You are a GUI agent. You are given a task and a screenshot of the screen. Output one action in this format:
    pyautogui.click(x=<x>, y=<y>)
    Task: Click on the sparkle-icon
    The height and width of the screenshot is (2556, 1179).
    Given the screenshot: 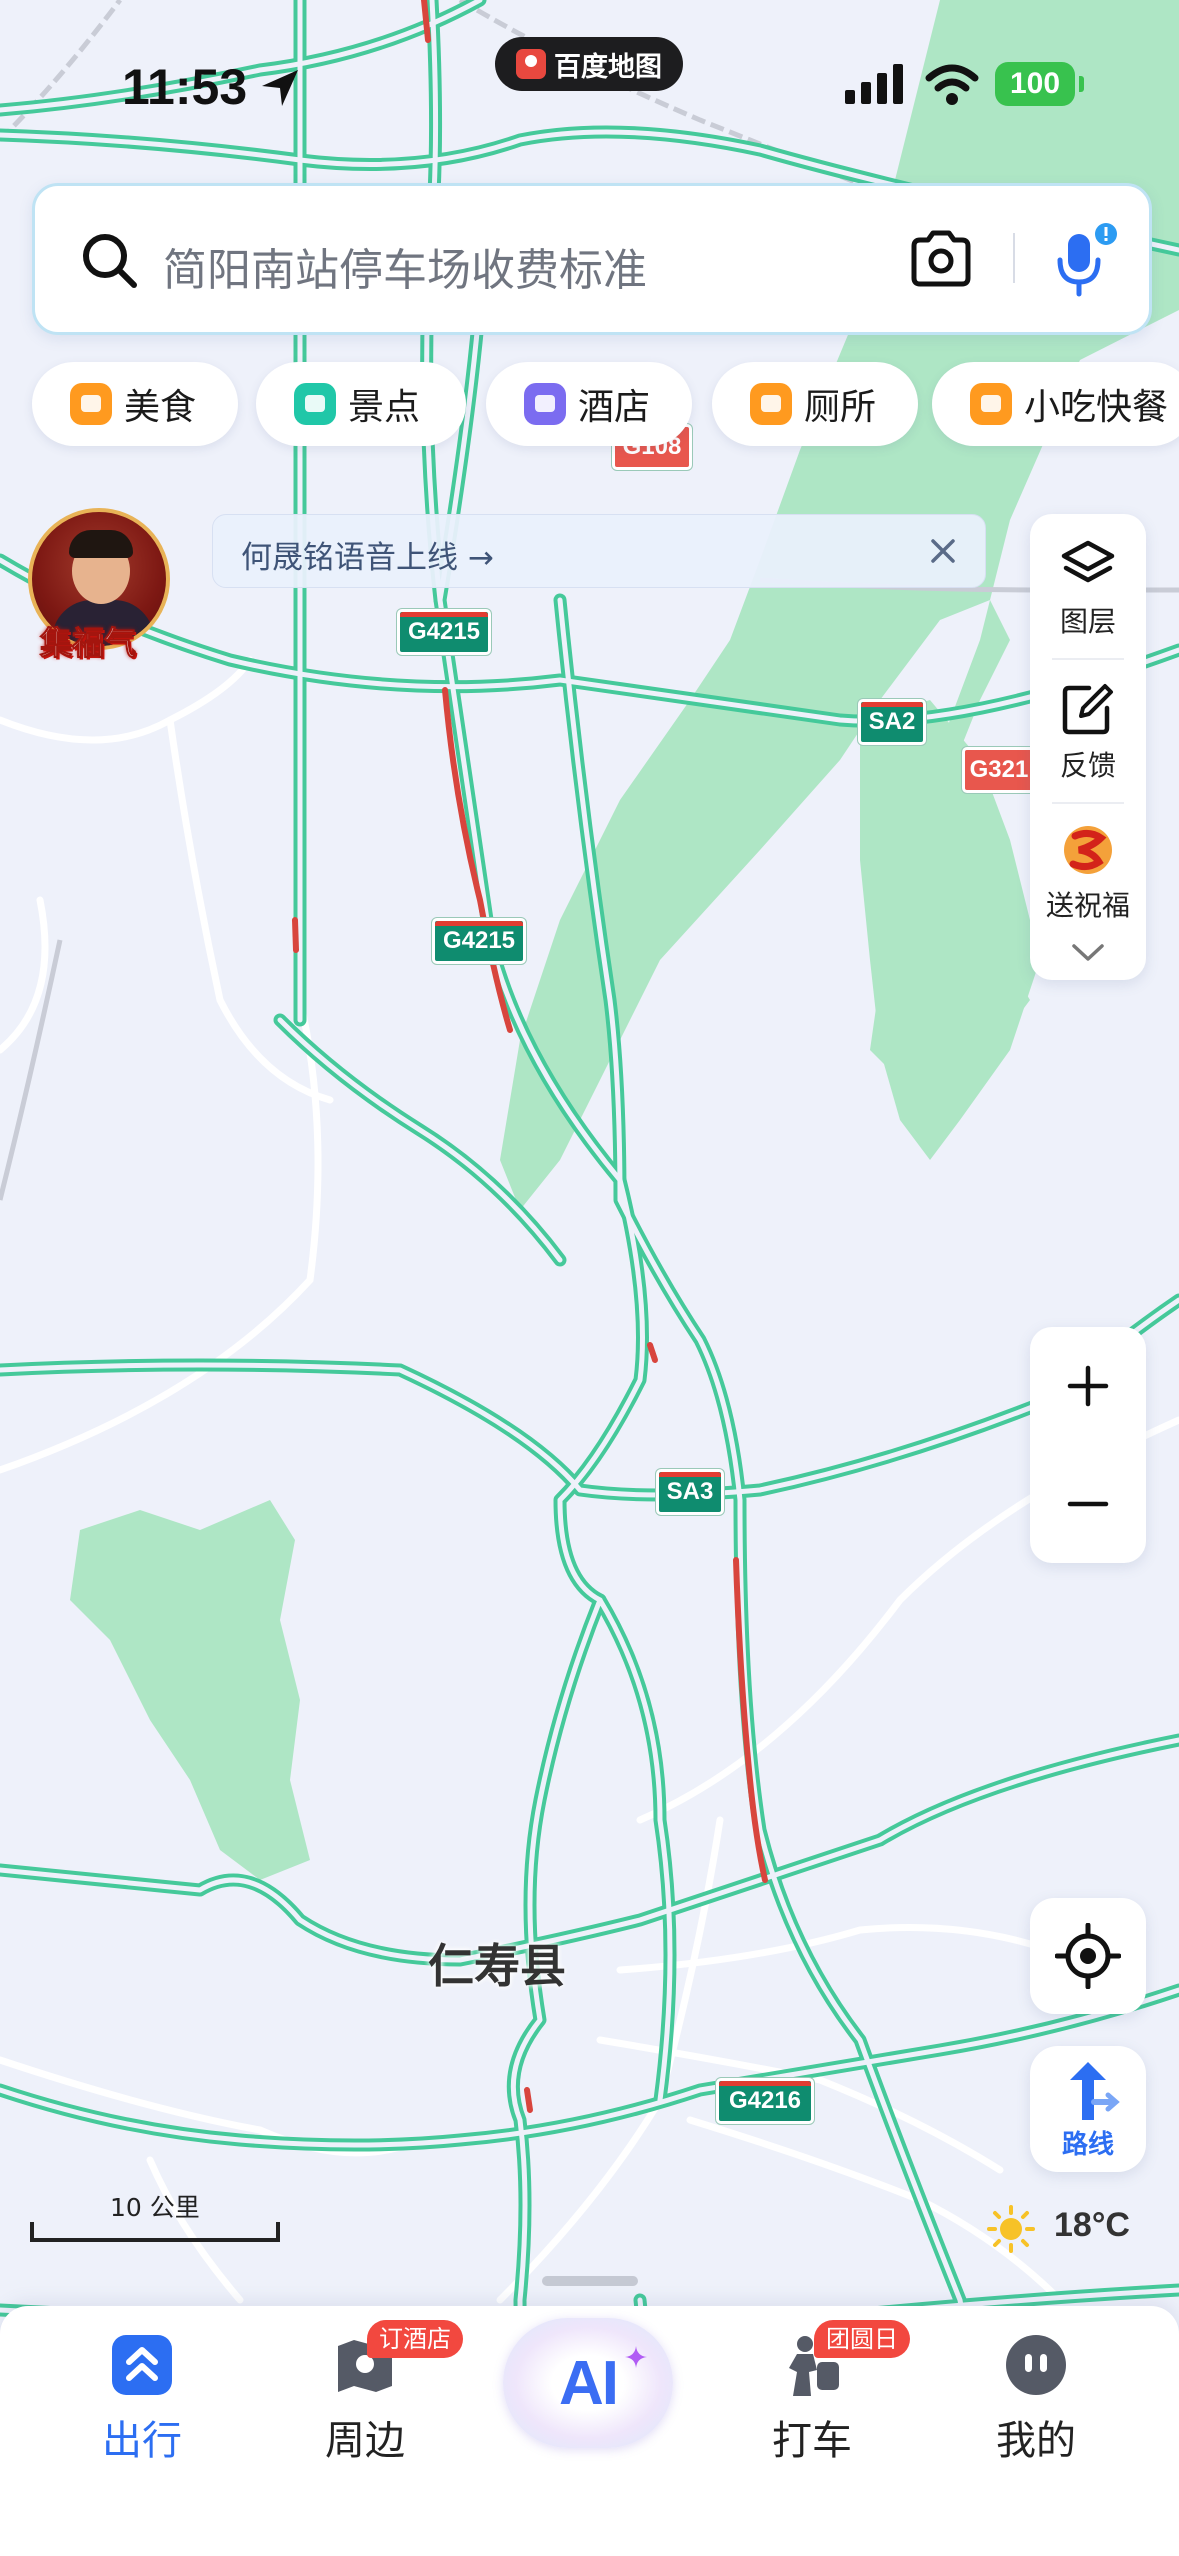 What is the action you would take?
    pyautogui.click(x=636, y=2357)
    